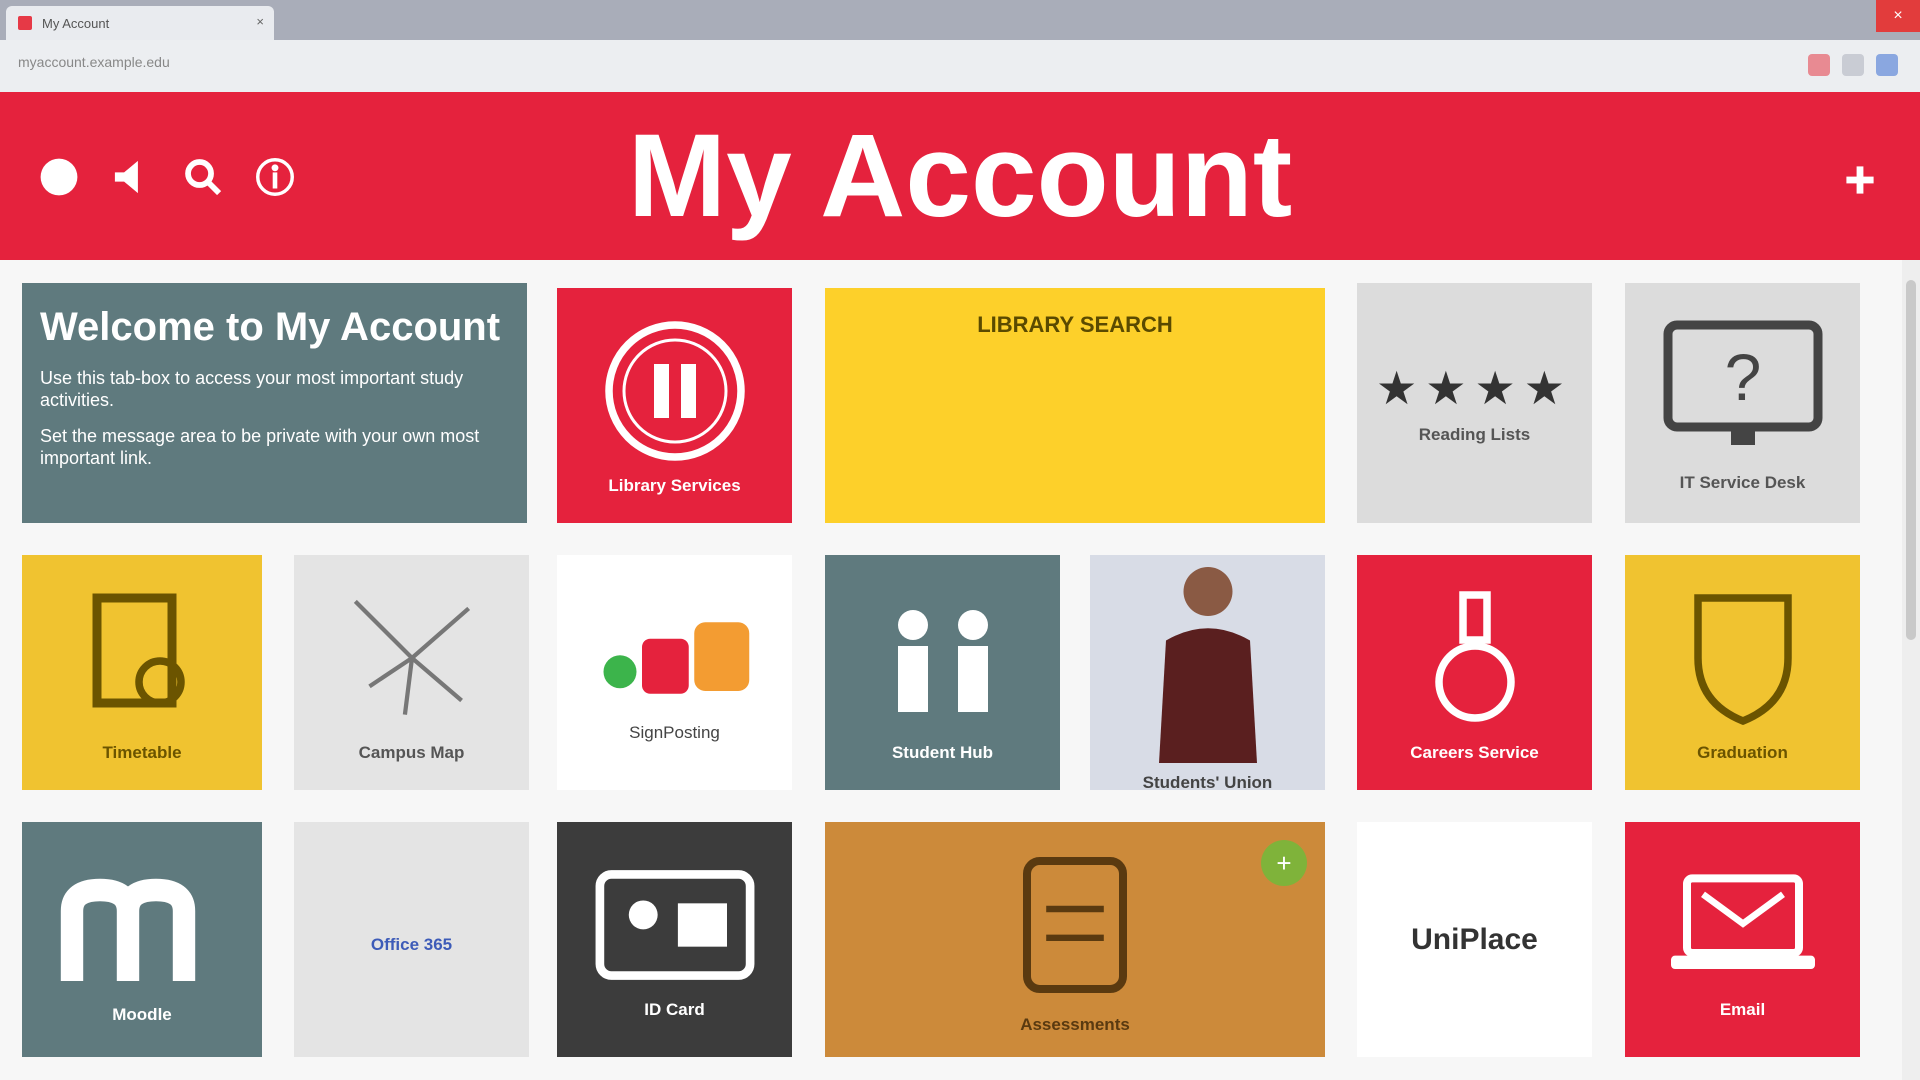 The height and width of the screenshot is (1080, 1920). I want to click on tile-graduation: Graduation, so click(1742, 672).